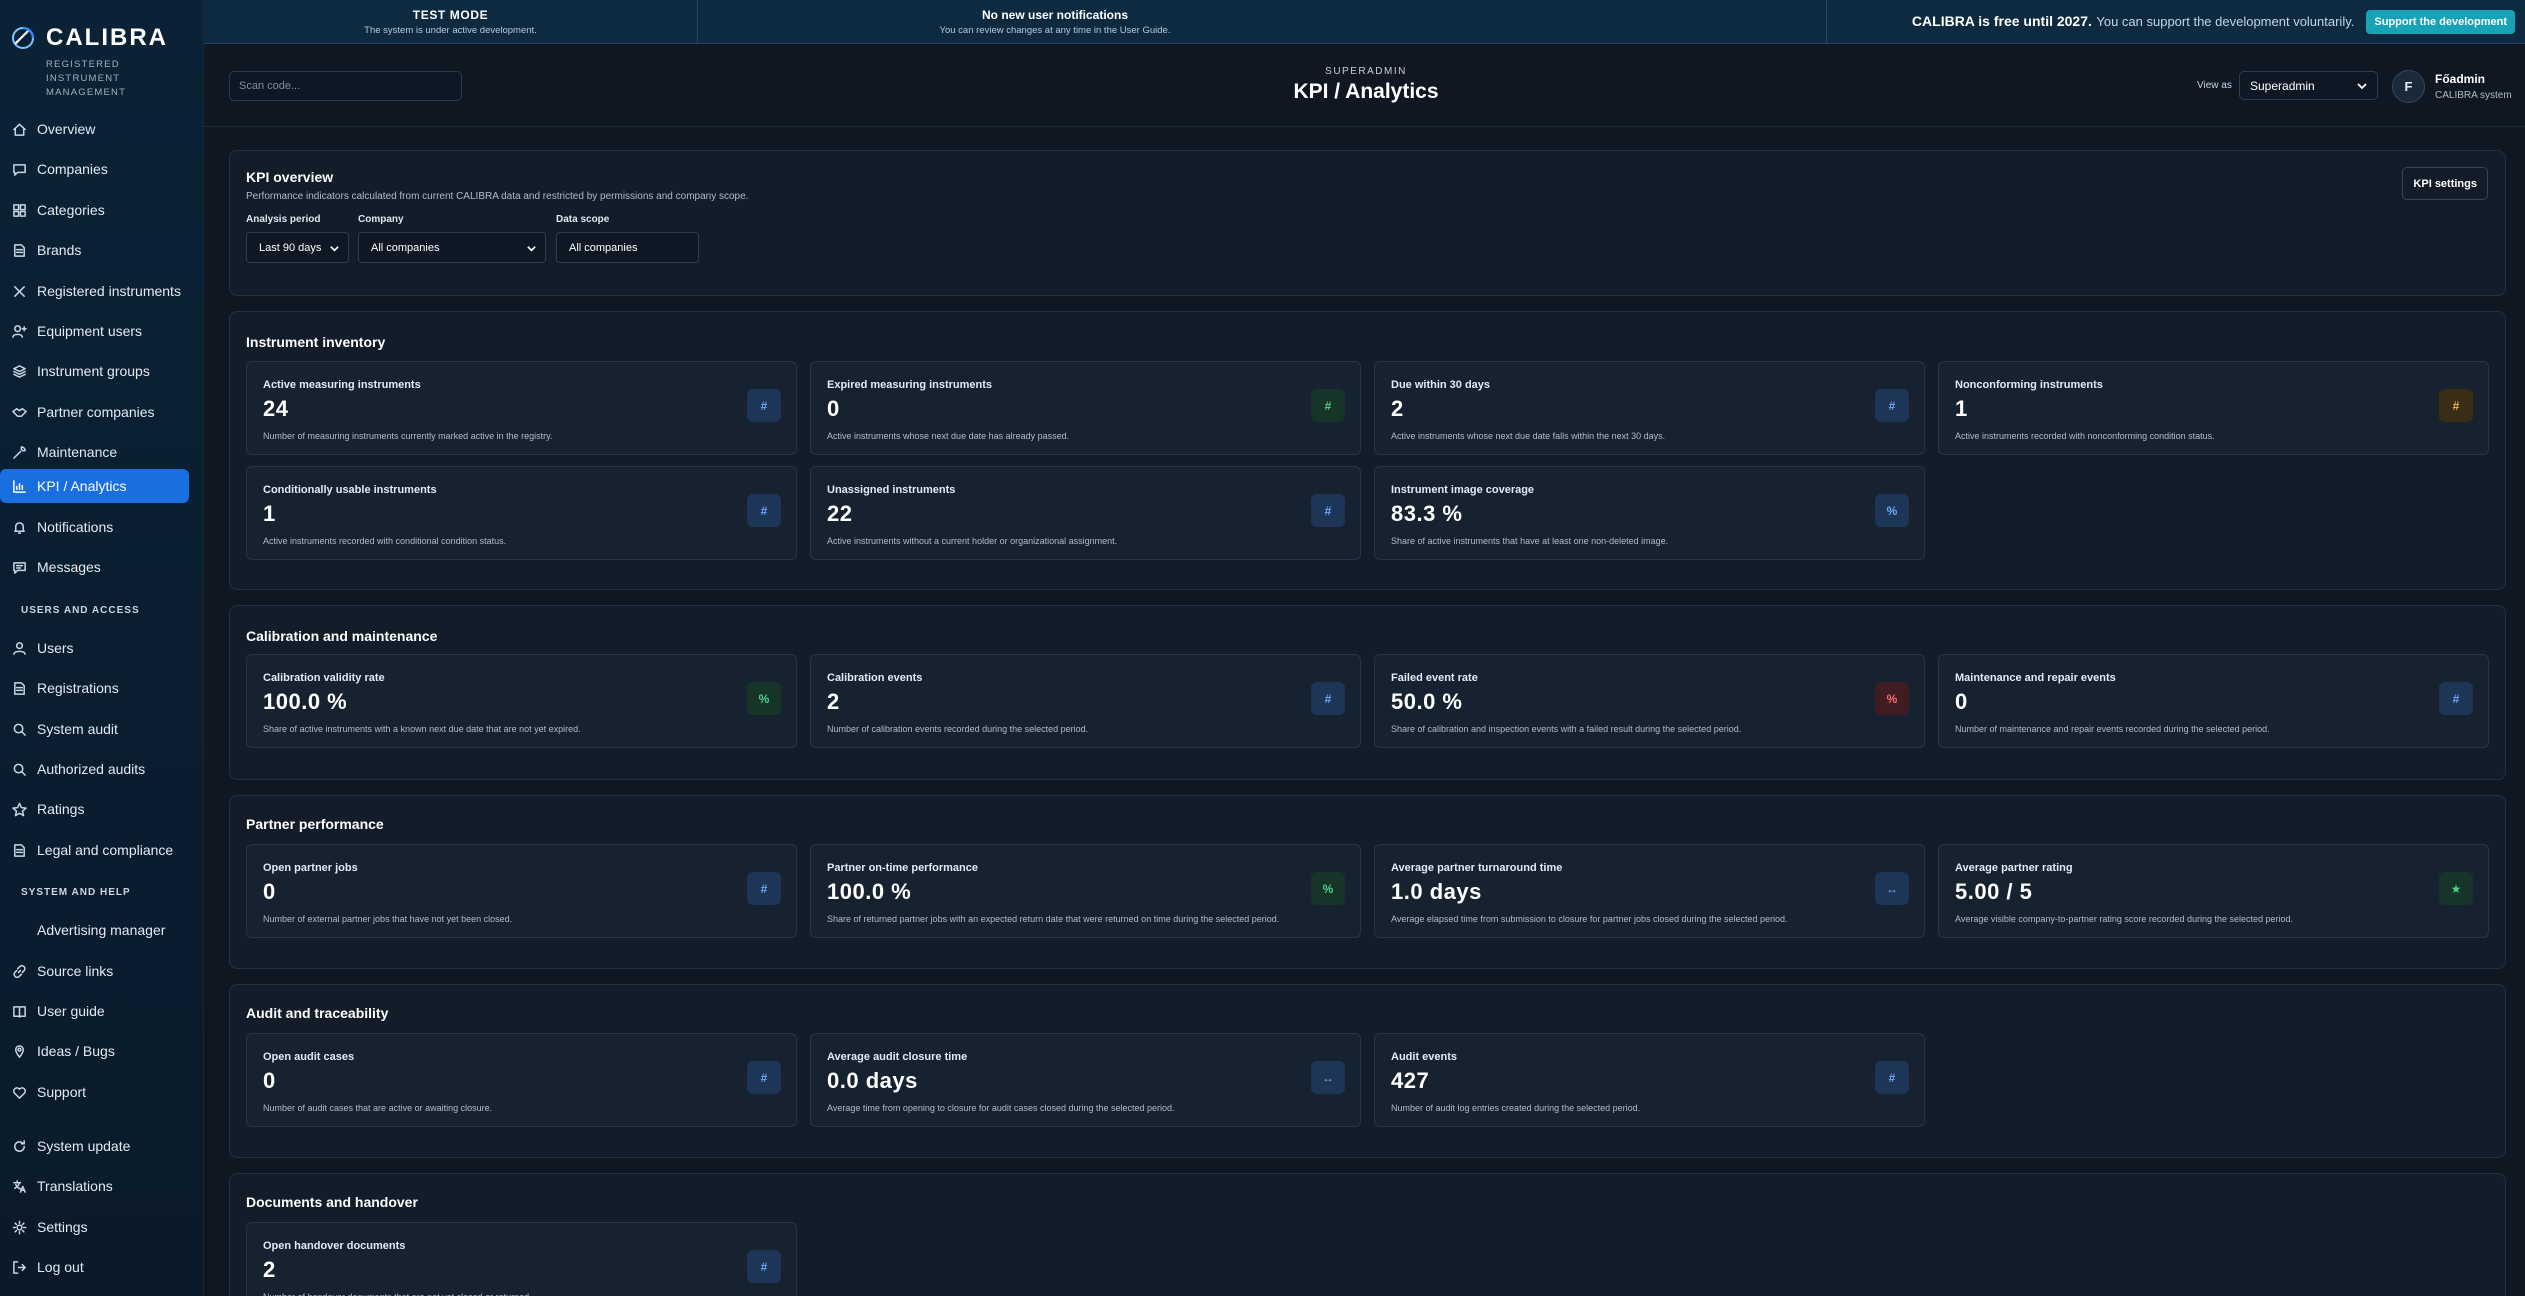  What do you see at coordinates (94, 1146) in the screenshot?
I see `sidebar-item-system-update: System update` at bounding box center [94, 1146].